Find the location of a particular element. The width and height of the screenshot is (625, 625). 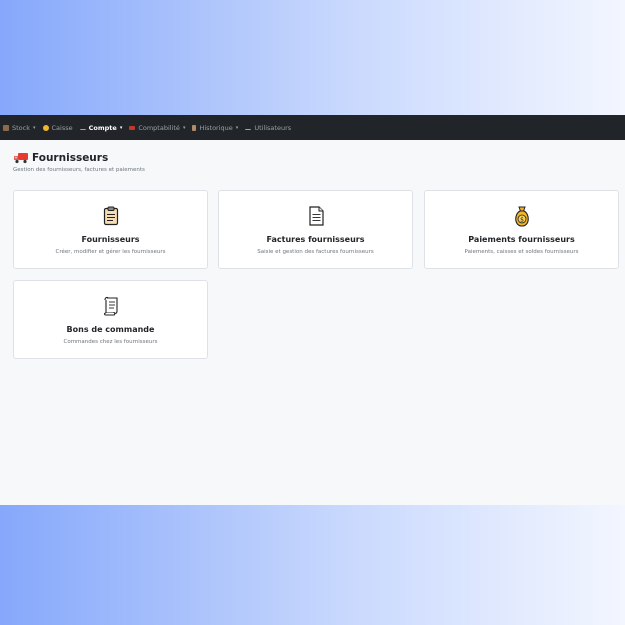

nav-item-utilisateurs: Utilisateurs is located at coordinates (268, 128).